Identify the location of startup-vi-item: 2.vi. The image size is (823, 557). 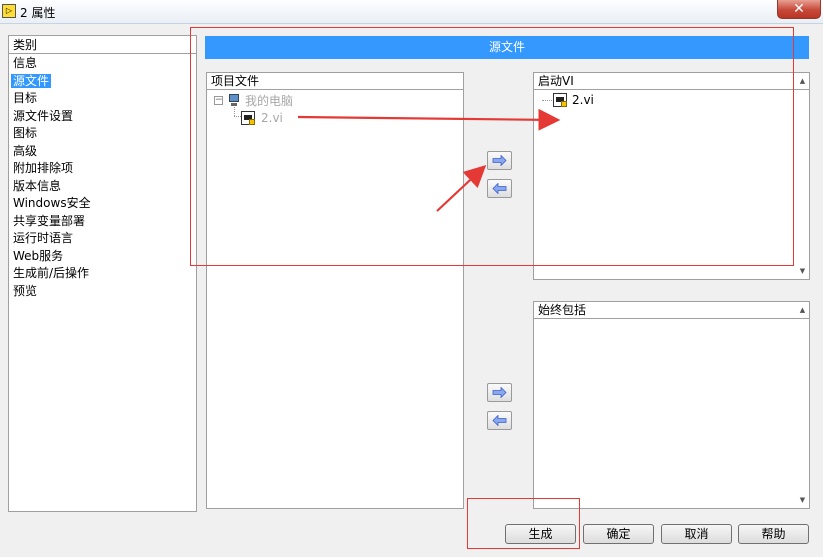
(573, 100).